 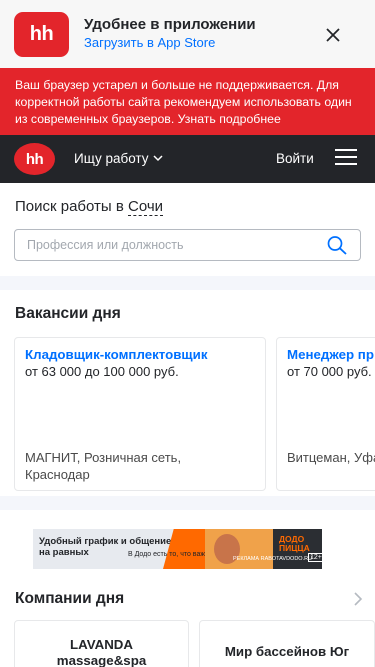 I want to click on login-link: Войти, so click(x=295, y=158).